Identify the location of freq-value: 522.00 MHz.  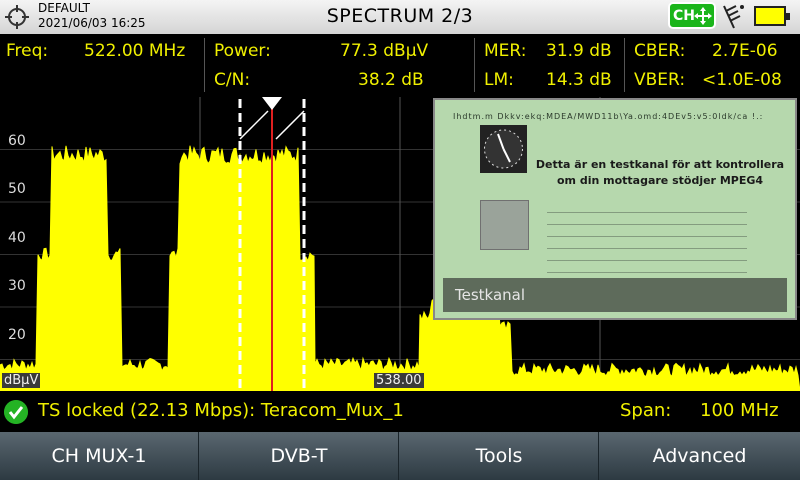
(134, 51).